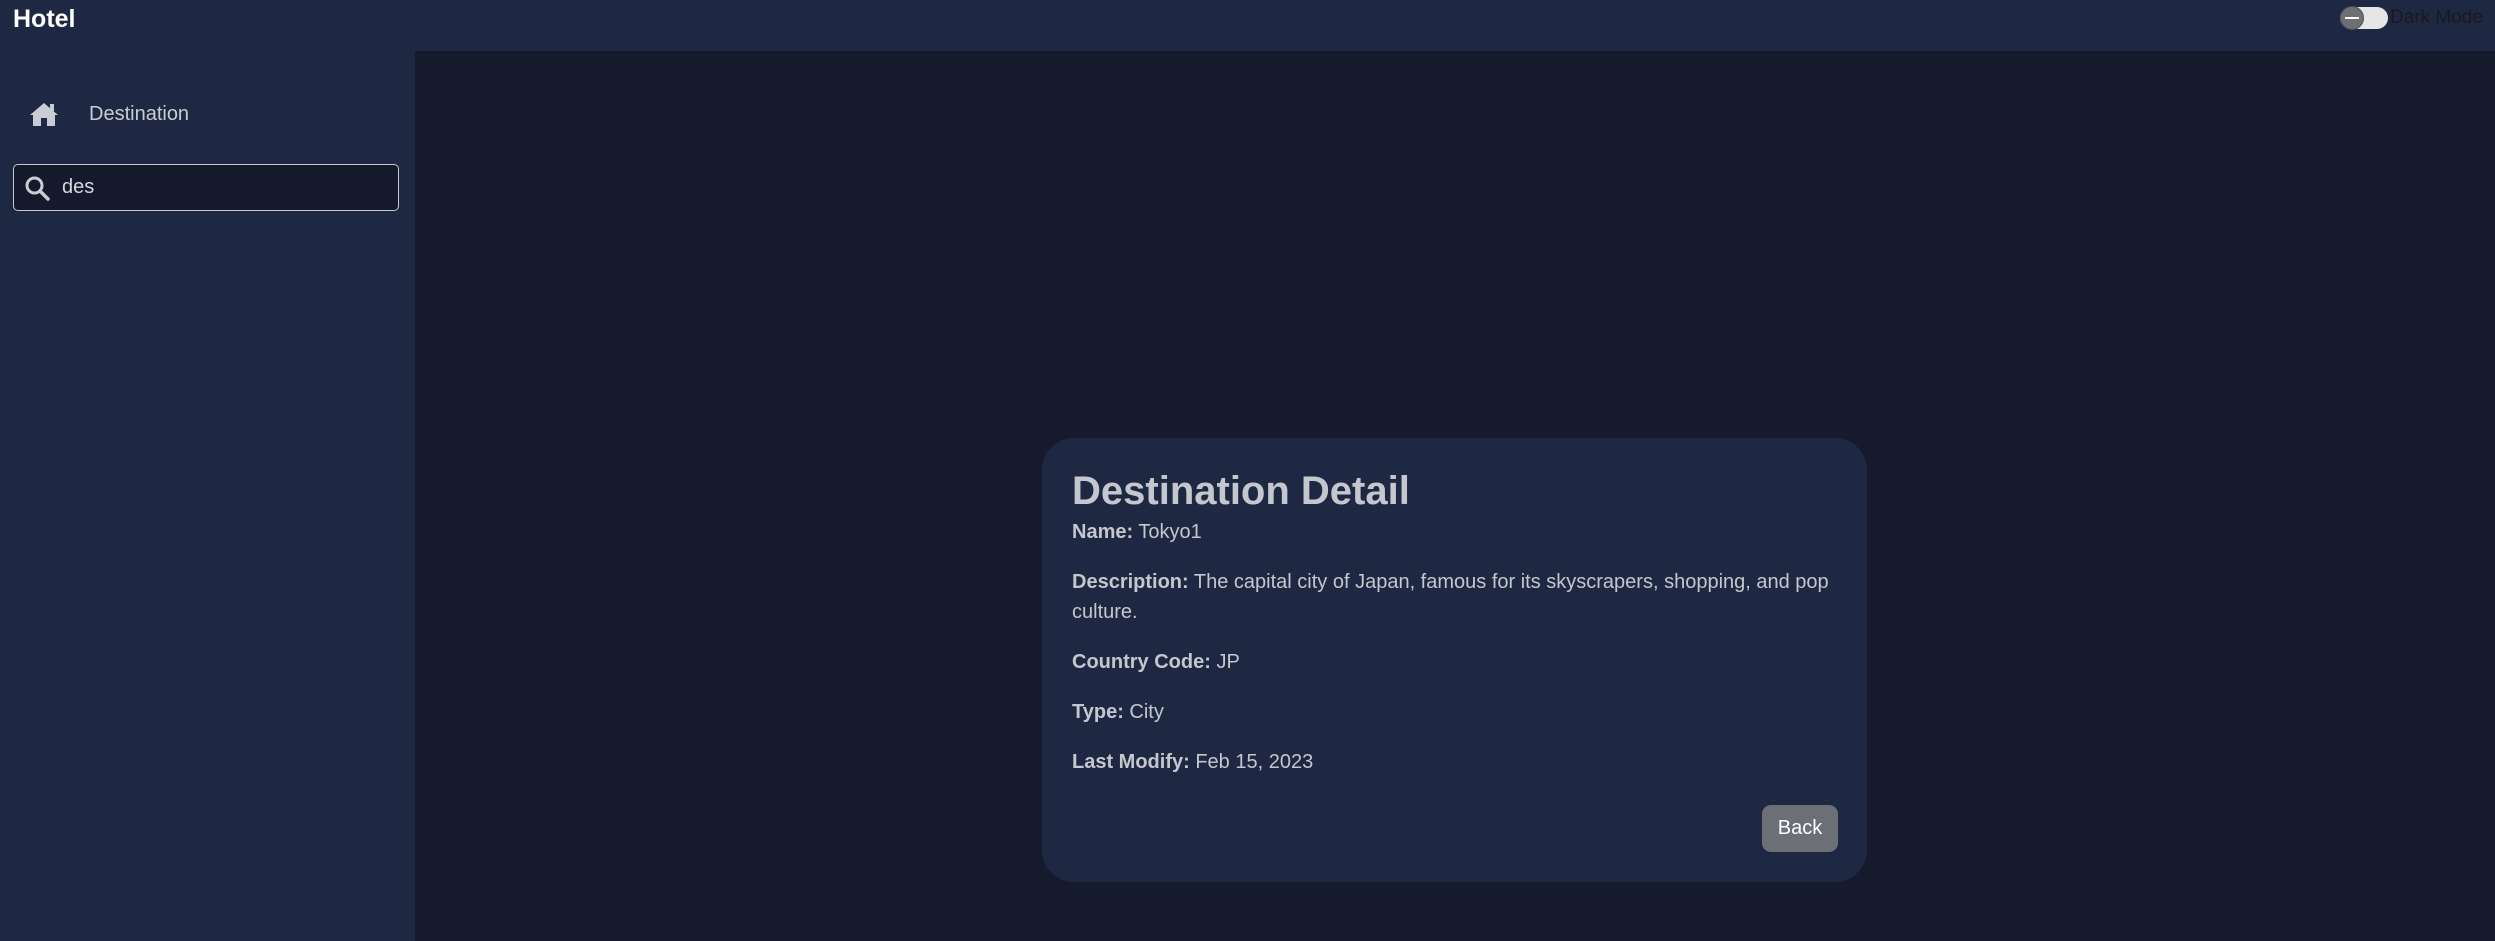  I want to click on type-label: Type:, so click(1098, 712).